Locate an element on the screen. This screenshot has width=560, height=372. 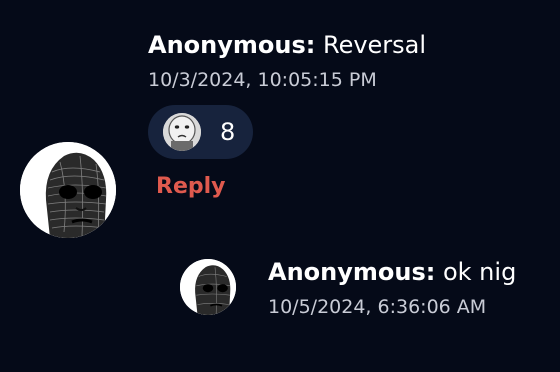
reply-user-avatar is located at coordinates (208, 287).